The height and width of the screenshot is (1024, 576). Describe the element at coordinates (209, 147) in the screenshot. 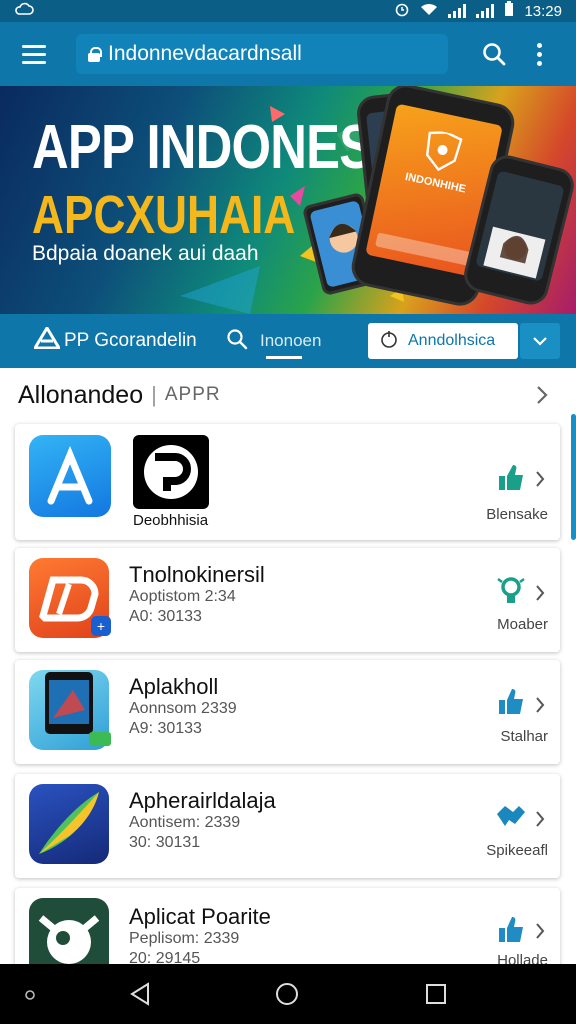

I see `banner-title: APP INDONESI` at that location.